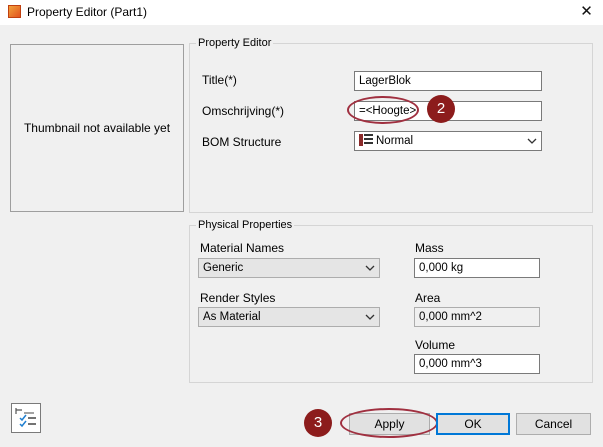 This screenshot has width=603, height=447. Describe the element at coordinates (289, 317) in the screenshot. I see `render-styles-select: As Material` at that location.